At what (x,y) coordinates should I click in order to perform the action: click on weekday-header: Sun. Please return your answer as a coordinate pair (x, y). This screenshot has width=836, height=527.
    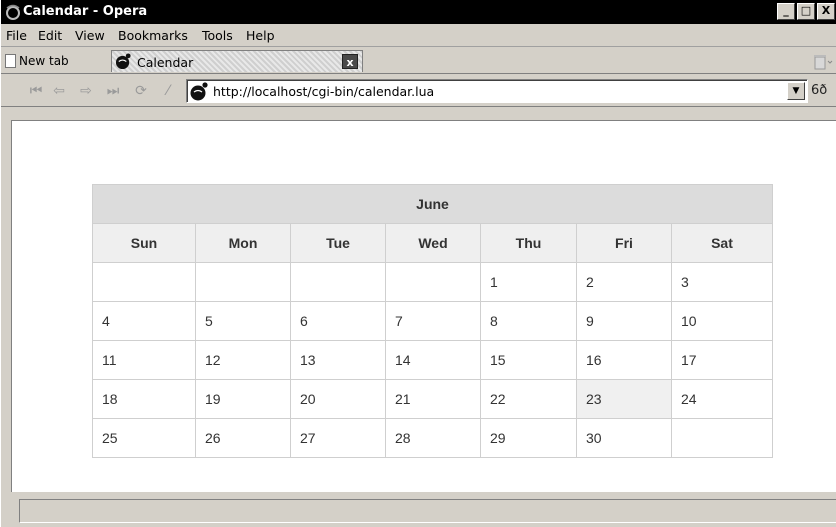
    Looking at the image, I should click on (144, 243).